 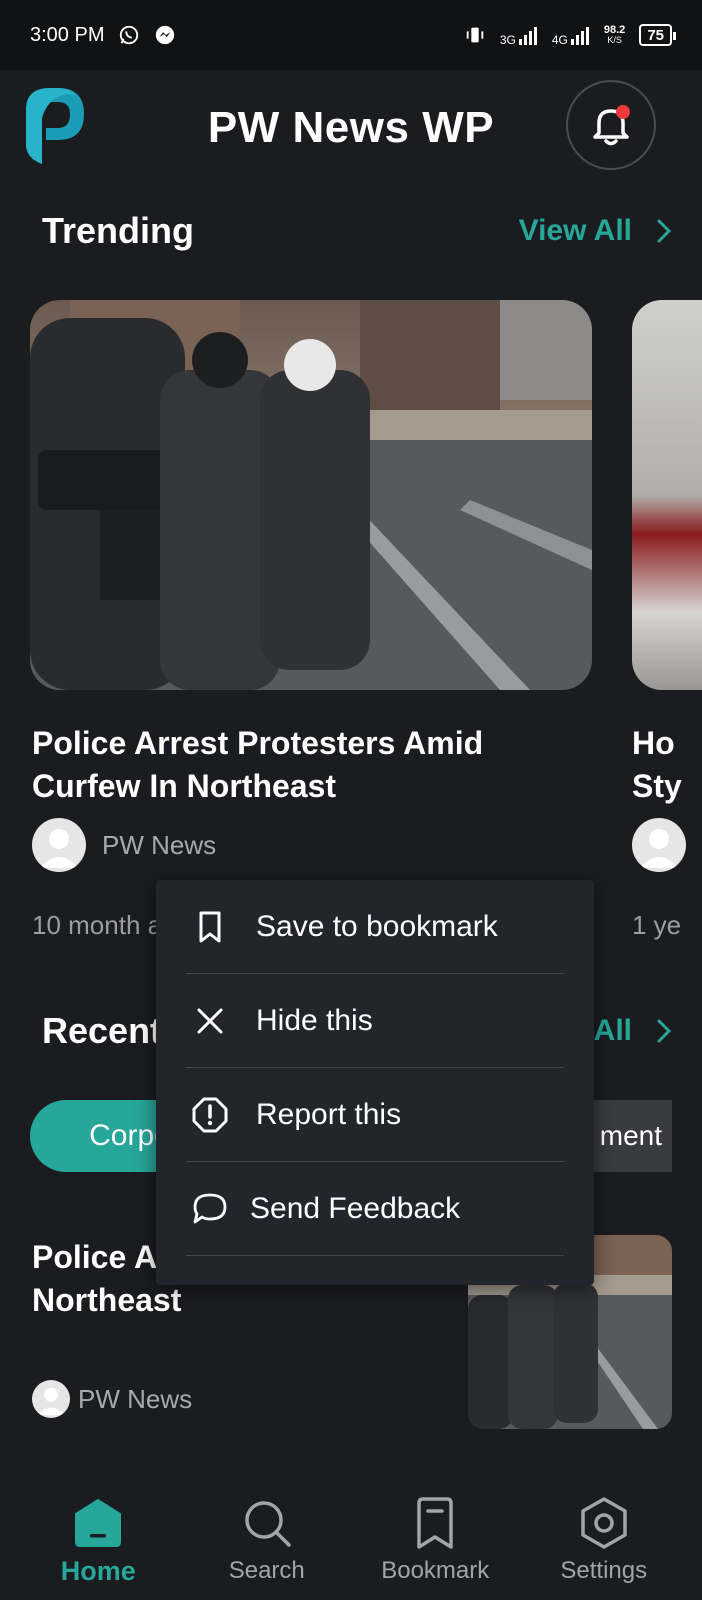 I want to click on trending-title: Trending, so click(x=118, y=230).